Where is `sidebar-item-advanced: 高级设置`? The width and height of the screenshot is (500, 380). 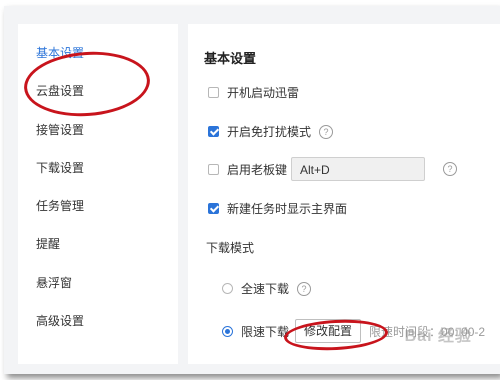 sidebar-item-advanced: 高级设置 is located at coordinates (60, 320).